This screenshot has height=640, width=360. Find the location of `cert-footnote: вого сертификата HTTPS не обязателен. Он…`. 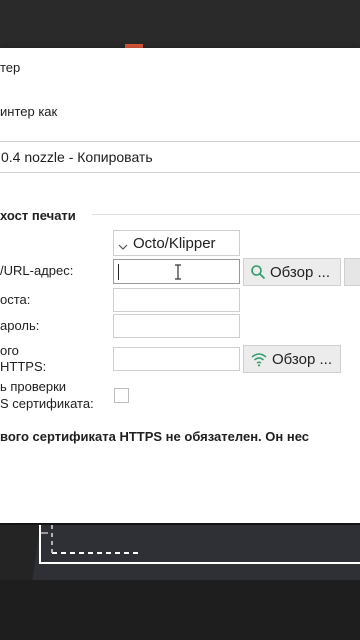

cert-footnote: вого сертификата HTTPS не обязателен. Он… is located at coordinates (154, 436).